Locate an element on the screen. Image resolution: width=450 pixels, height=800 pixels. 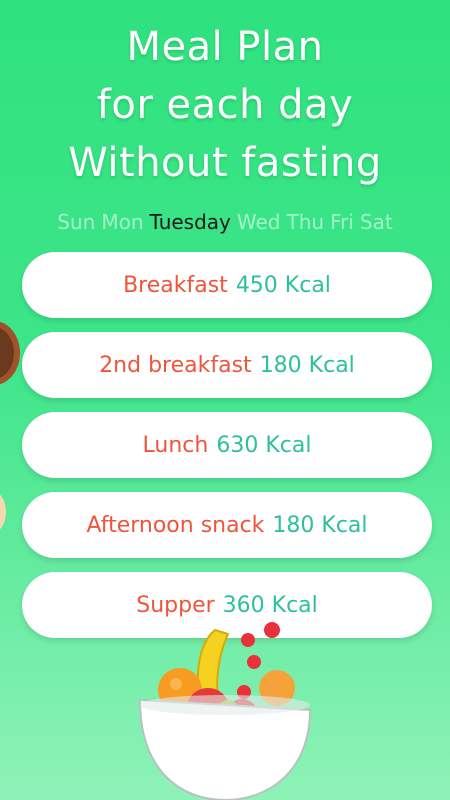
fruit-edge-icon is located at coordinates (3, 512).